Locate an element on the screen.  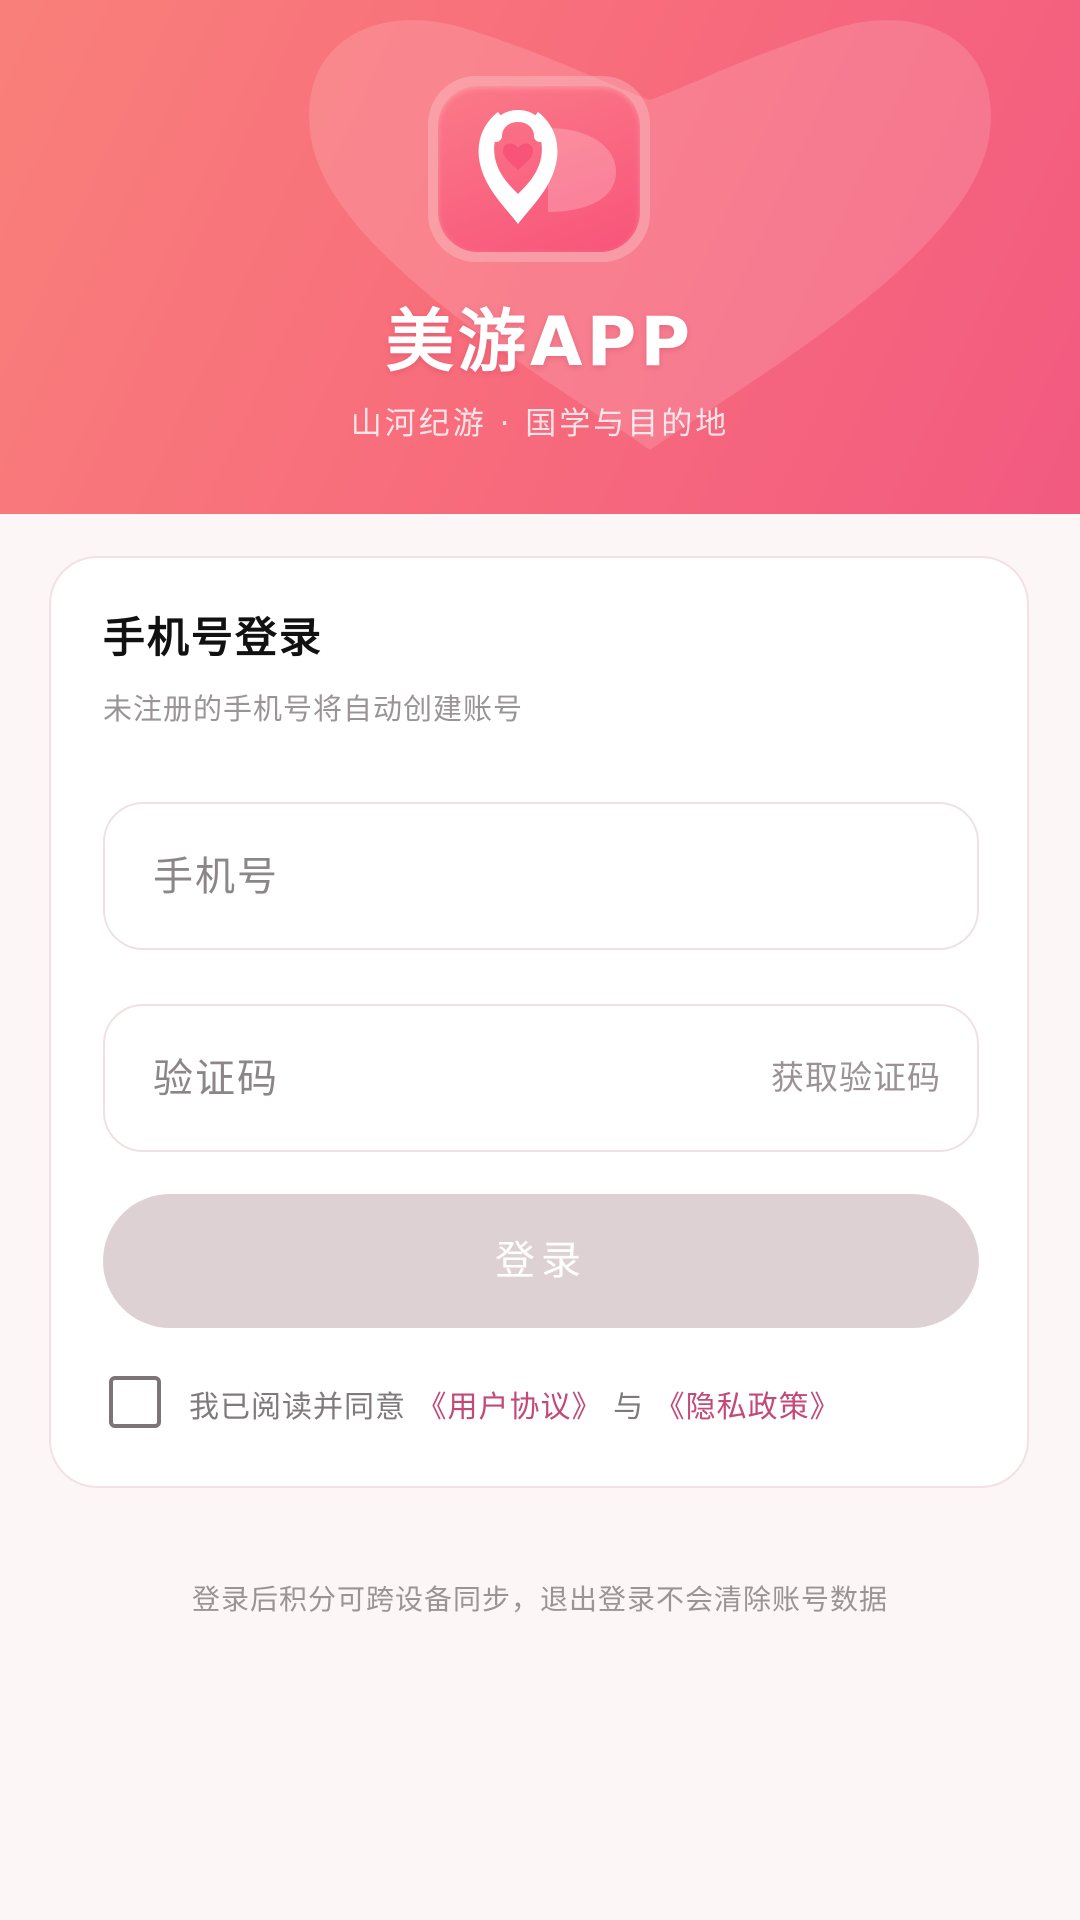
app-title: 美游APP is located at coordinates (540, 342).